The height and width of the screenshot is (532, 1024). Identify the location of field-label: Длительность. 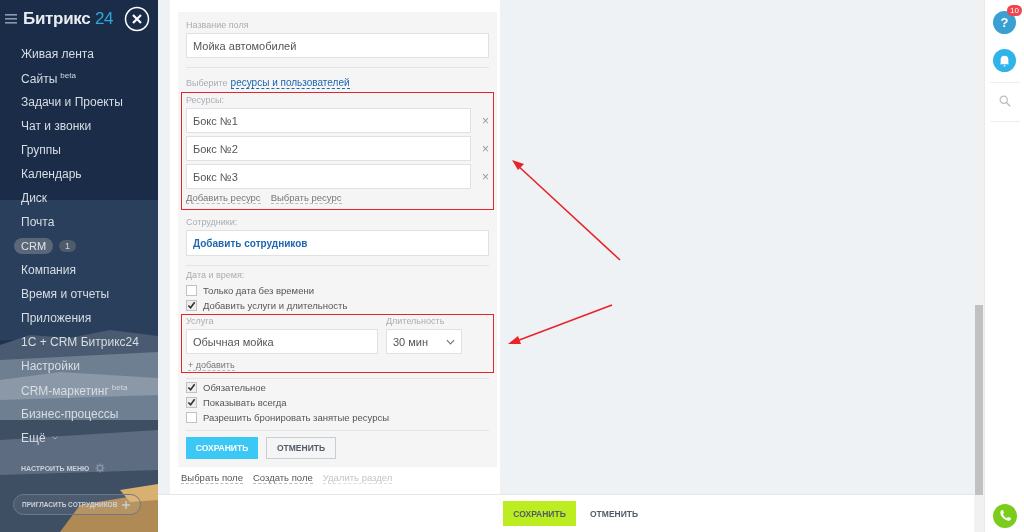
(416, 321).